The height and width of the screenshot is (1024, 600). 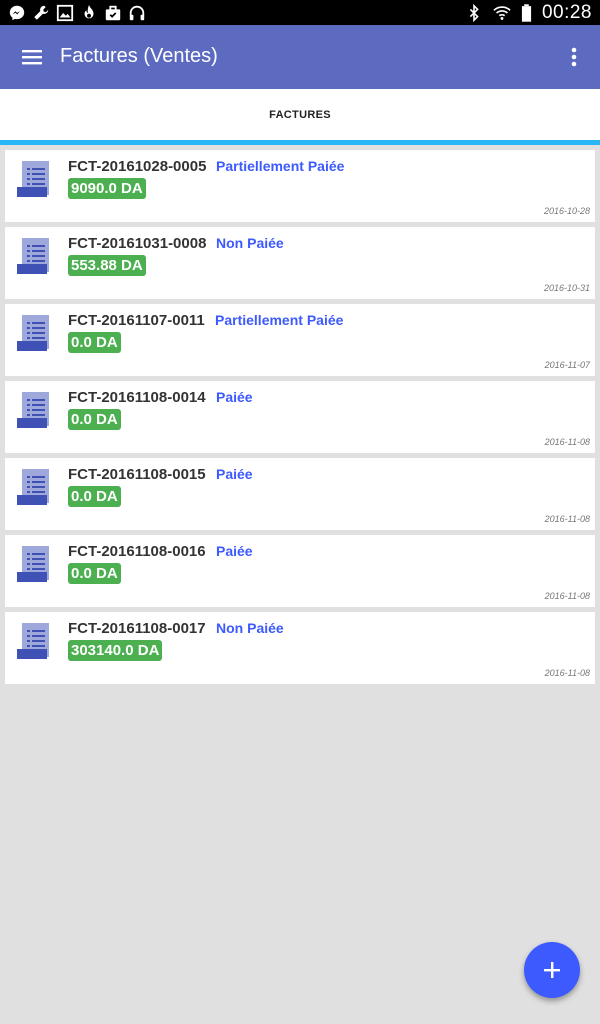 What do you see at coordinates (41, 12) in the screenshot?
I see `wrench-icon` at bounding box center [41, 12].